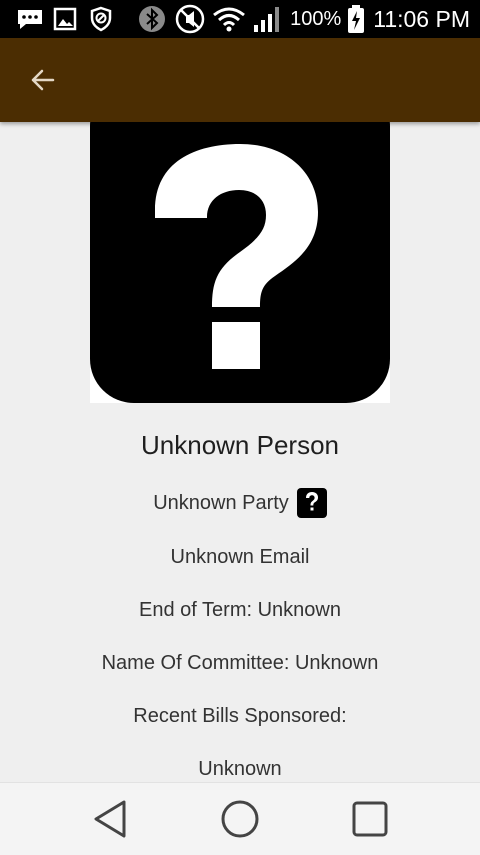 Image resolution: width=480 pixels, height=855 pixels. I want to click on party-label: Unknown Party, so click(221, 502).